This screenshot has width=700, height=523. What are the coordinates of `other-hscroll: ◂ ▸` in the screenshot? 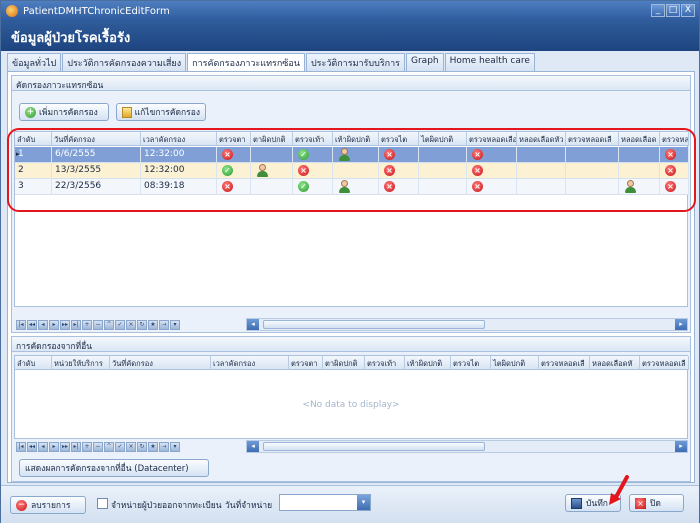 It's located at (467, 446).